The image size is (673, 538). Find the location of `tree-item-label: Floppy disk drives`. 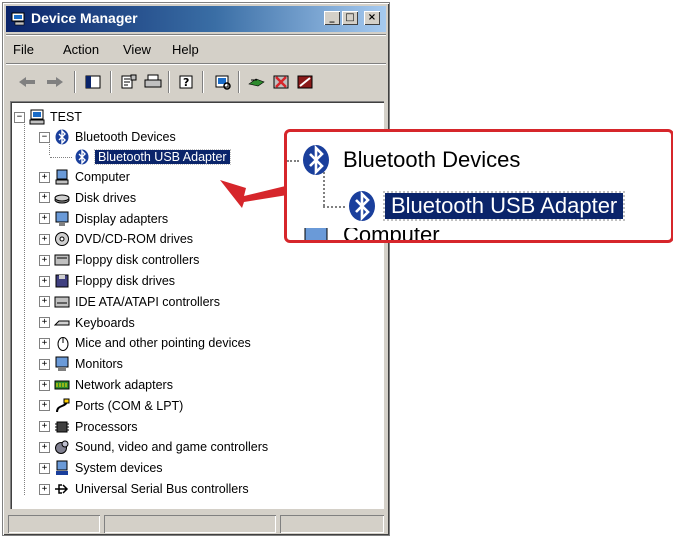

tree-item-label: Floppy disk drives is located at coordinates (125, 281).